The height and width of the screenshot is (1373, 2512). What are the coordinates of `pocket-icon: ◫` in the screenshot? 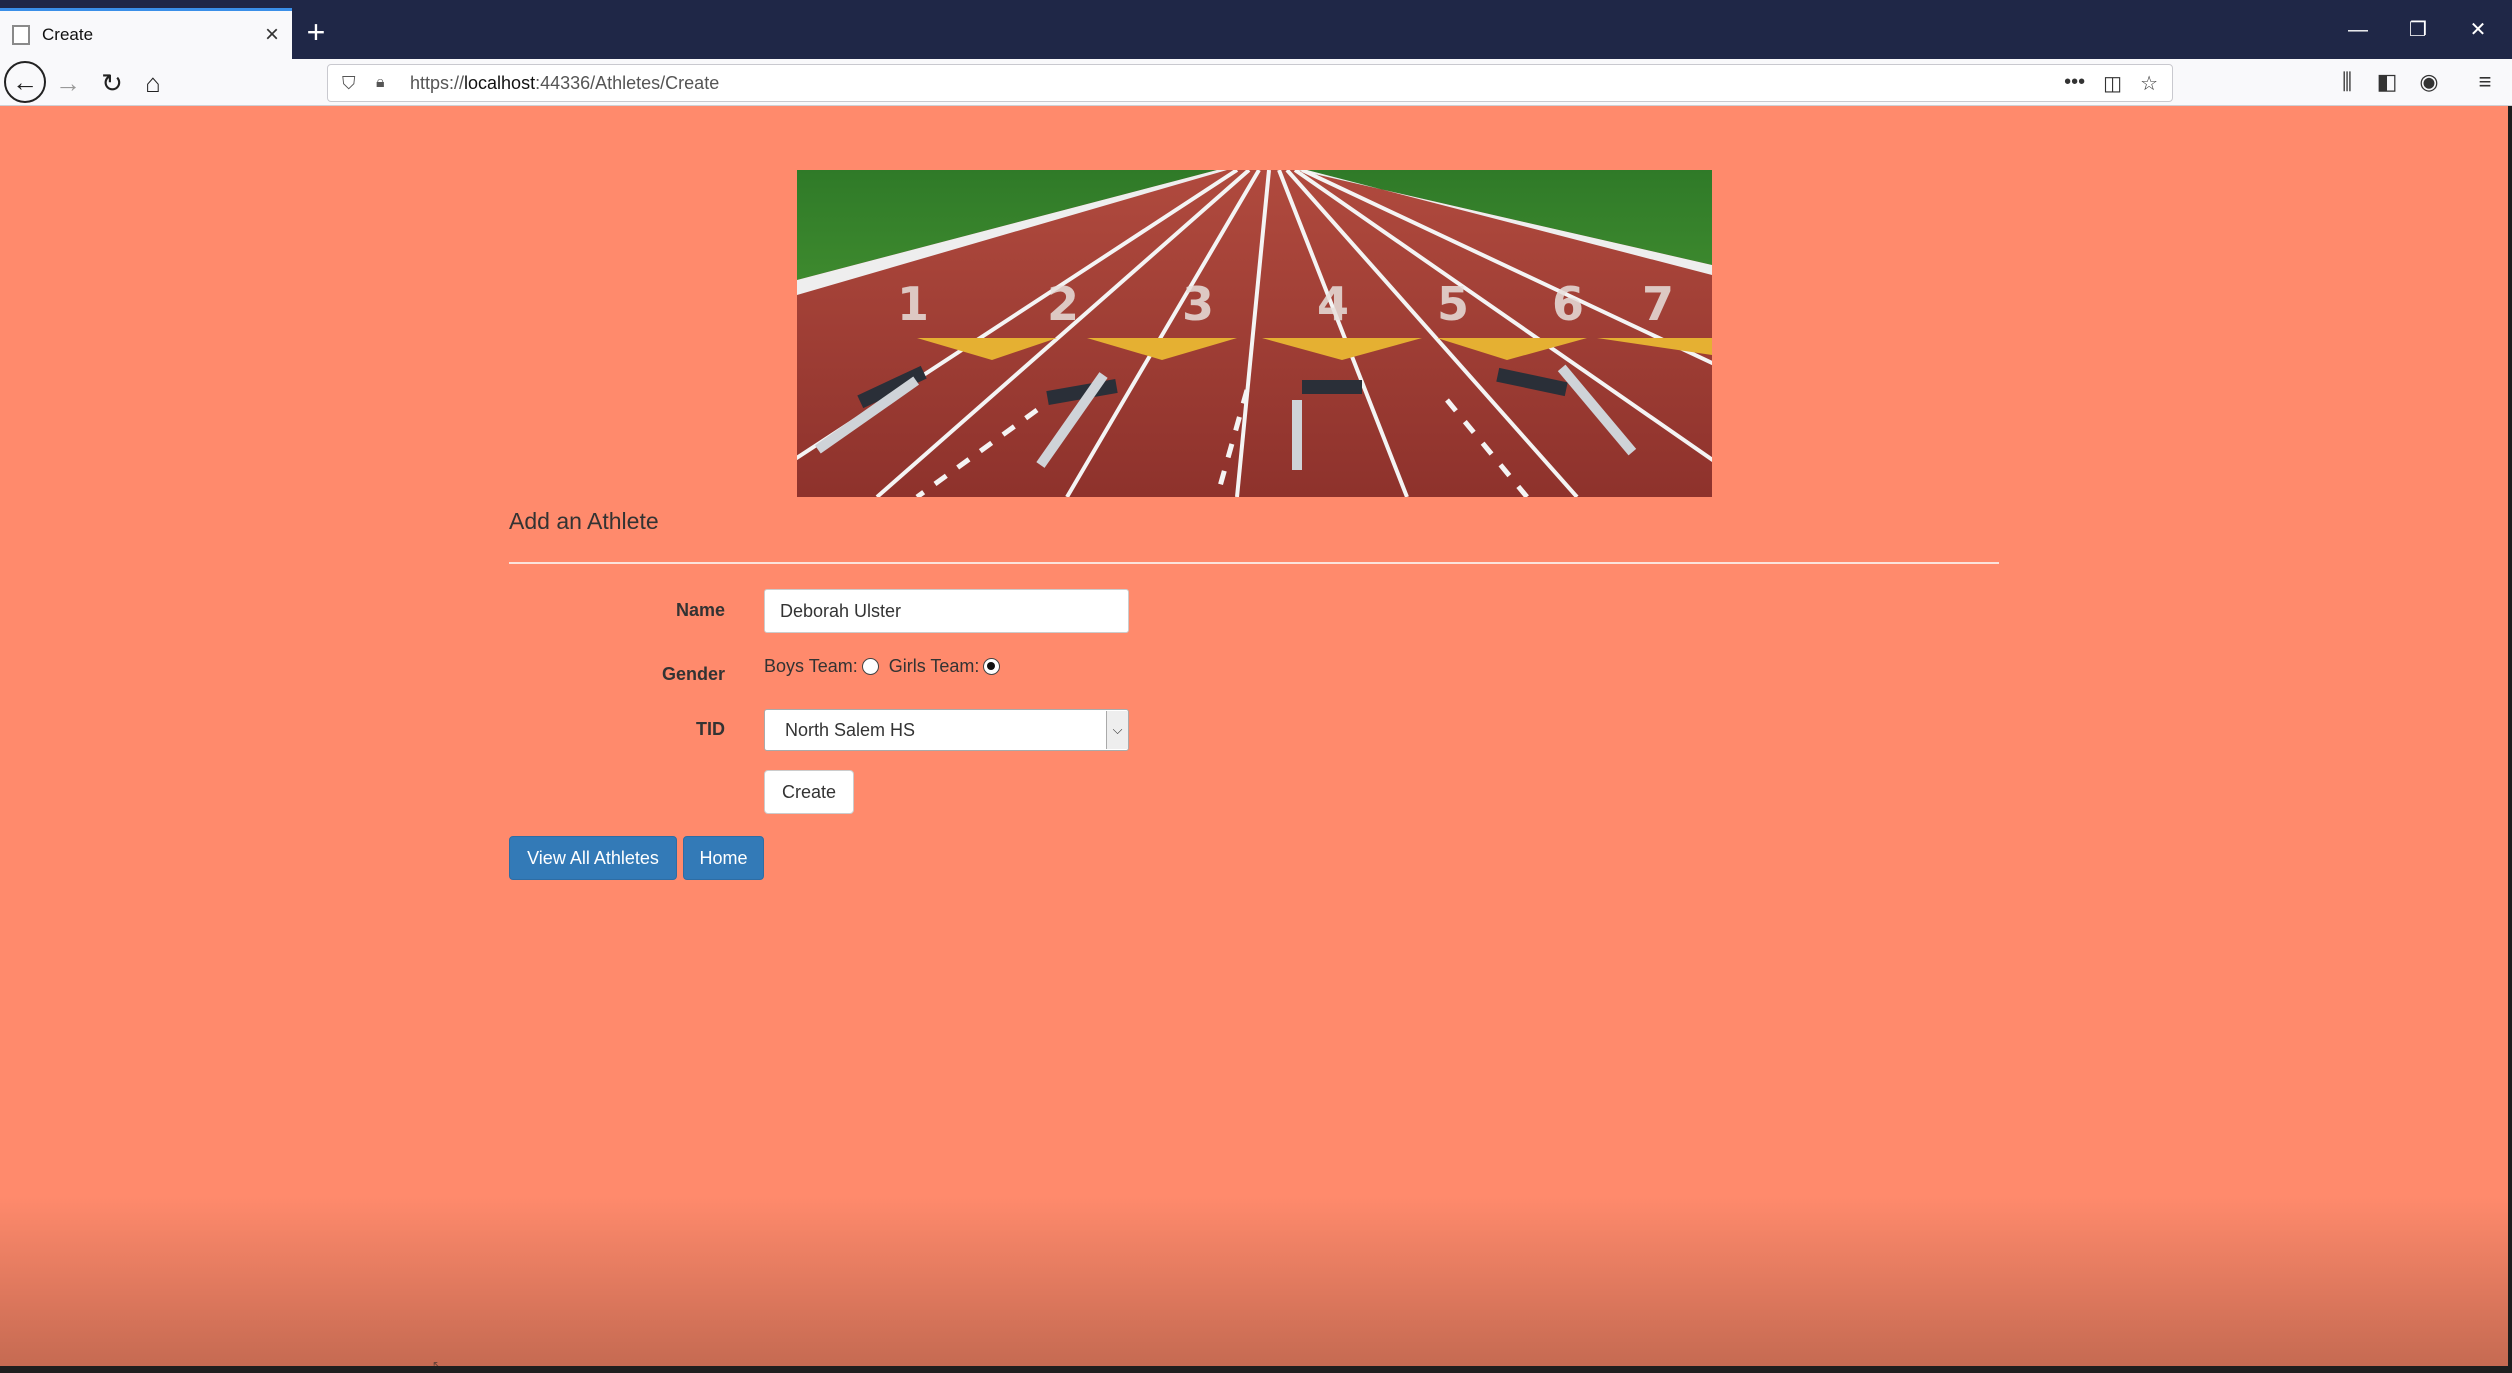 It's located at (2112, 83).